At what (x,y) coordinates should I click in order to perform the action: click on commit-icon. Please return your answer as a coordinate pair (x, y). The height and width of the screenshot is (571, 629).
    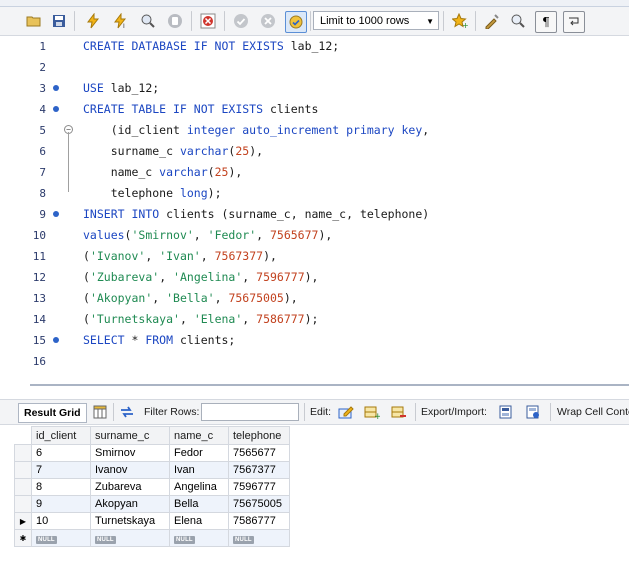
    Looking at the image, I should click on (241, 21).